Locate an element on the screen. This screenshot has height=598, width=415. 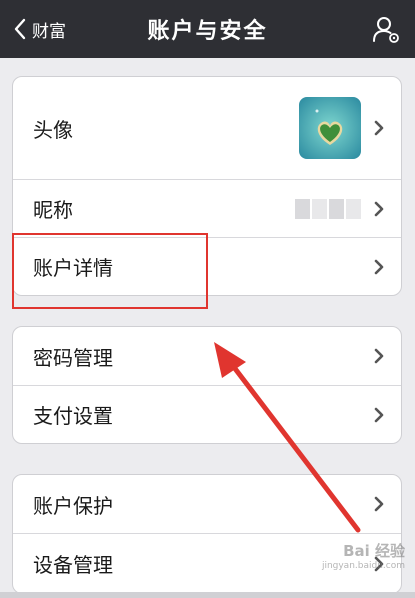
annotation-arrow is located at coordinates (287, 437).